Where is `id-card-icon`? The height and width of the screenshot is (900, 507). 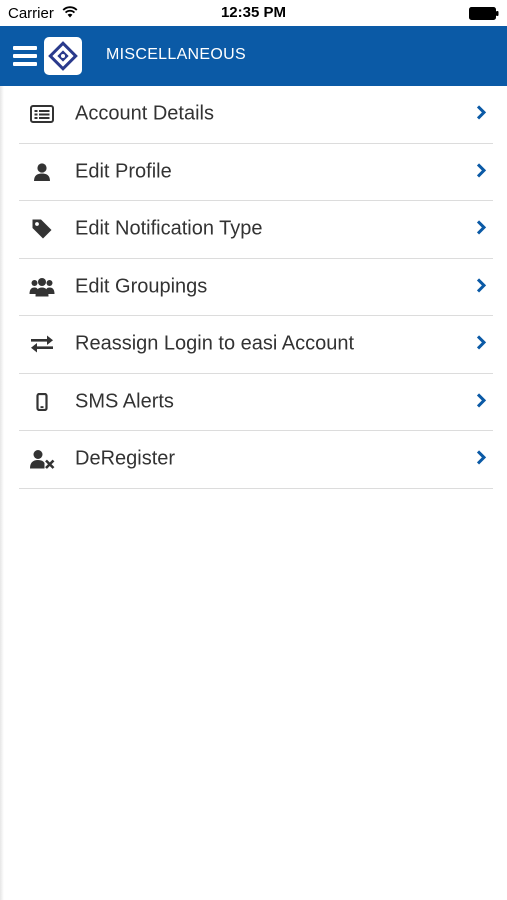
id-card-icon is located at coordinates (42, 114).